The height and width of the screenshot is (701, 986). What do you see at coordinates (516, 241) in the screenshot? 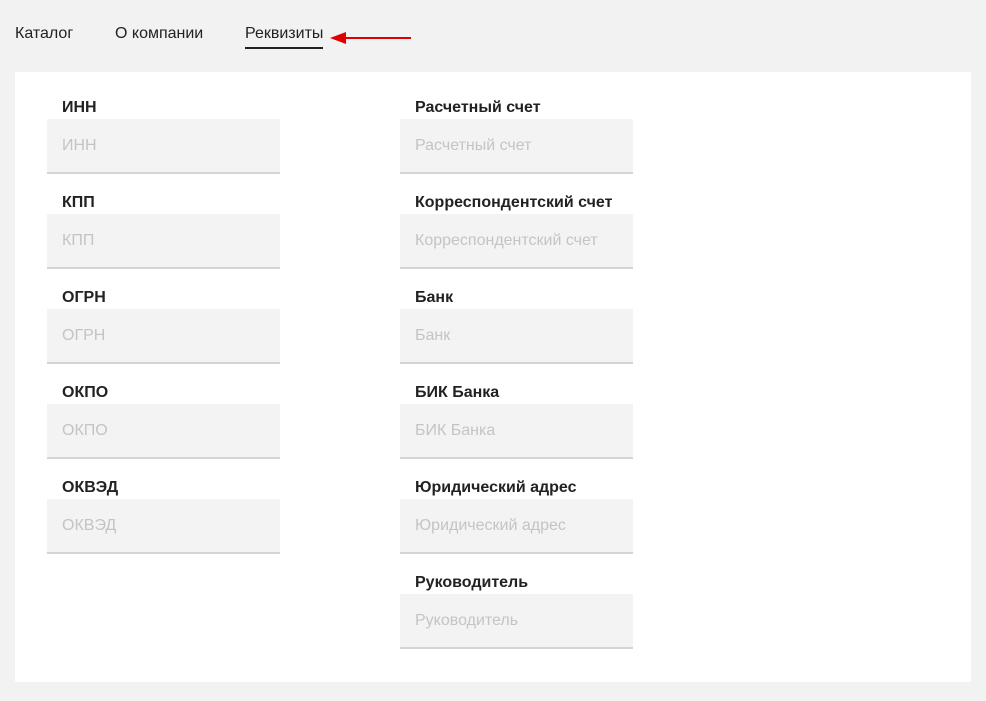
I see `correspondent-account-input` at bounding box center [516, 241].